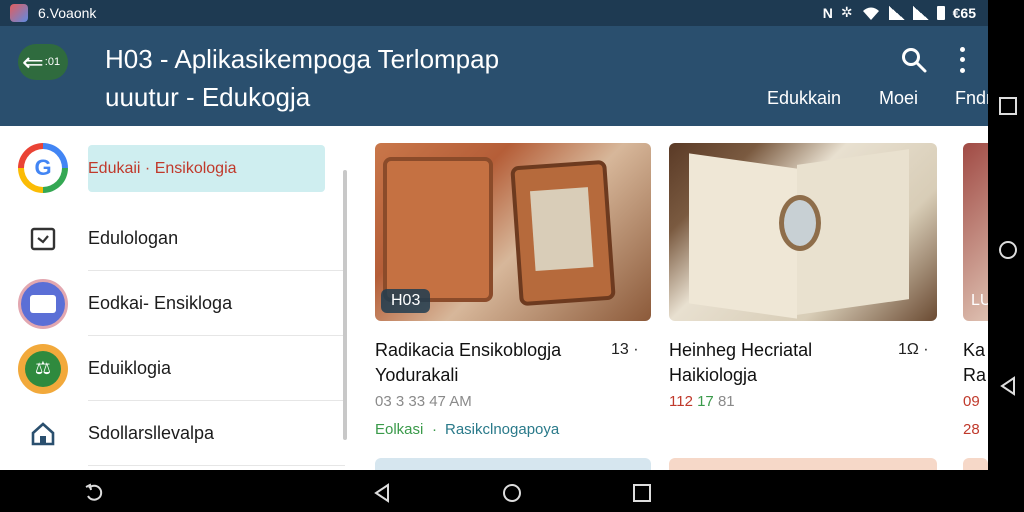  I want to click on sidebar-item-label: Eduiklogia, so click(130, 368).